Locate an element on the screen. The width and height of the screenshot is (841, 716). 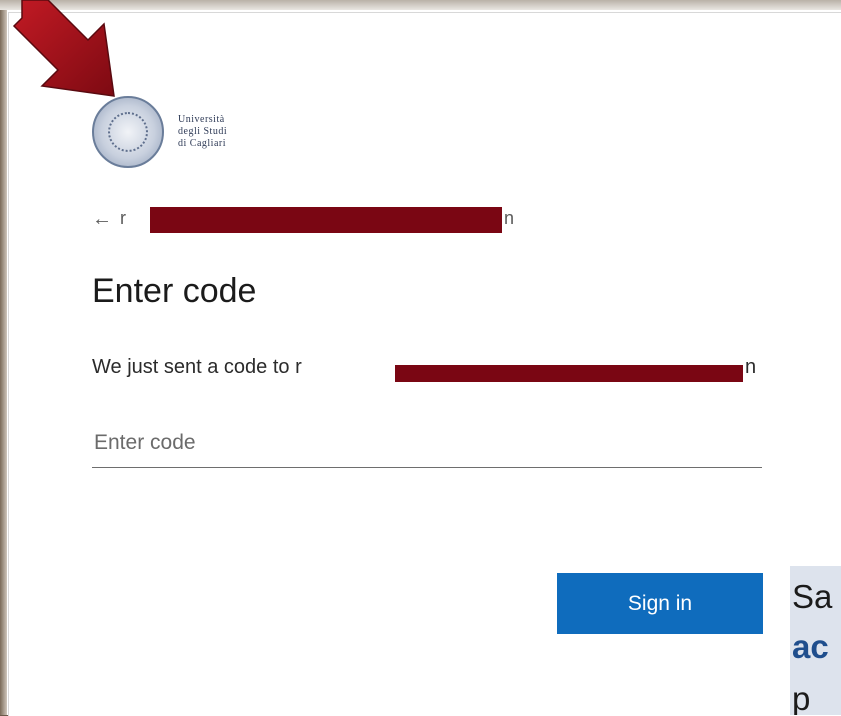
side-note-panel: Sa ac p is located at coordinates (815, 640).